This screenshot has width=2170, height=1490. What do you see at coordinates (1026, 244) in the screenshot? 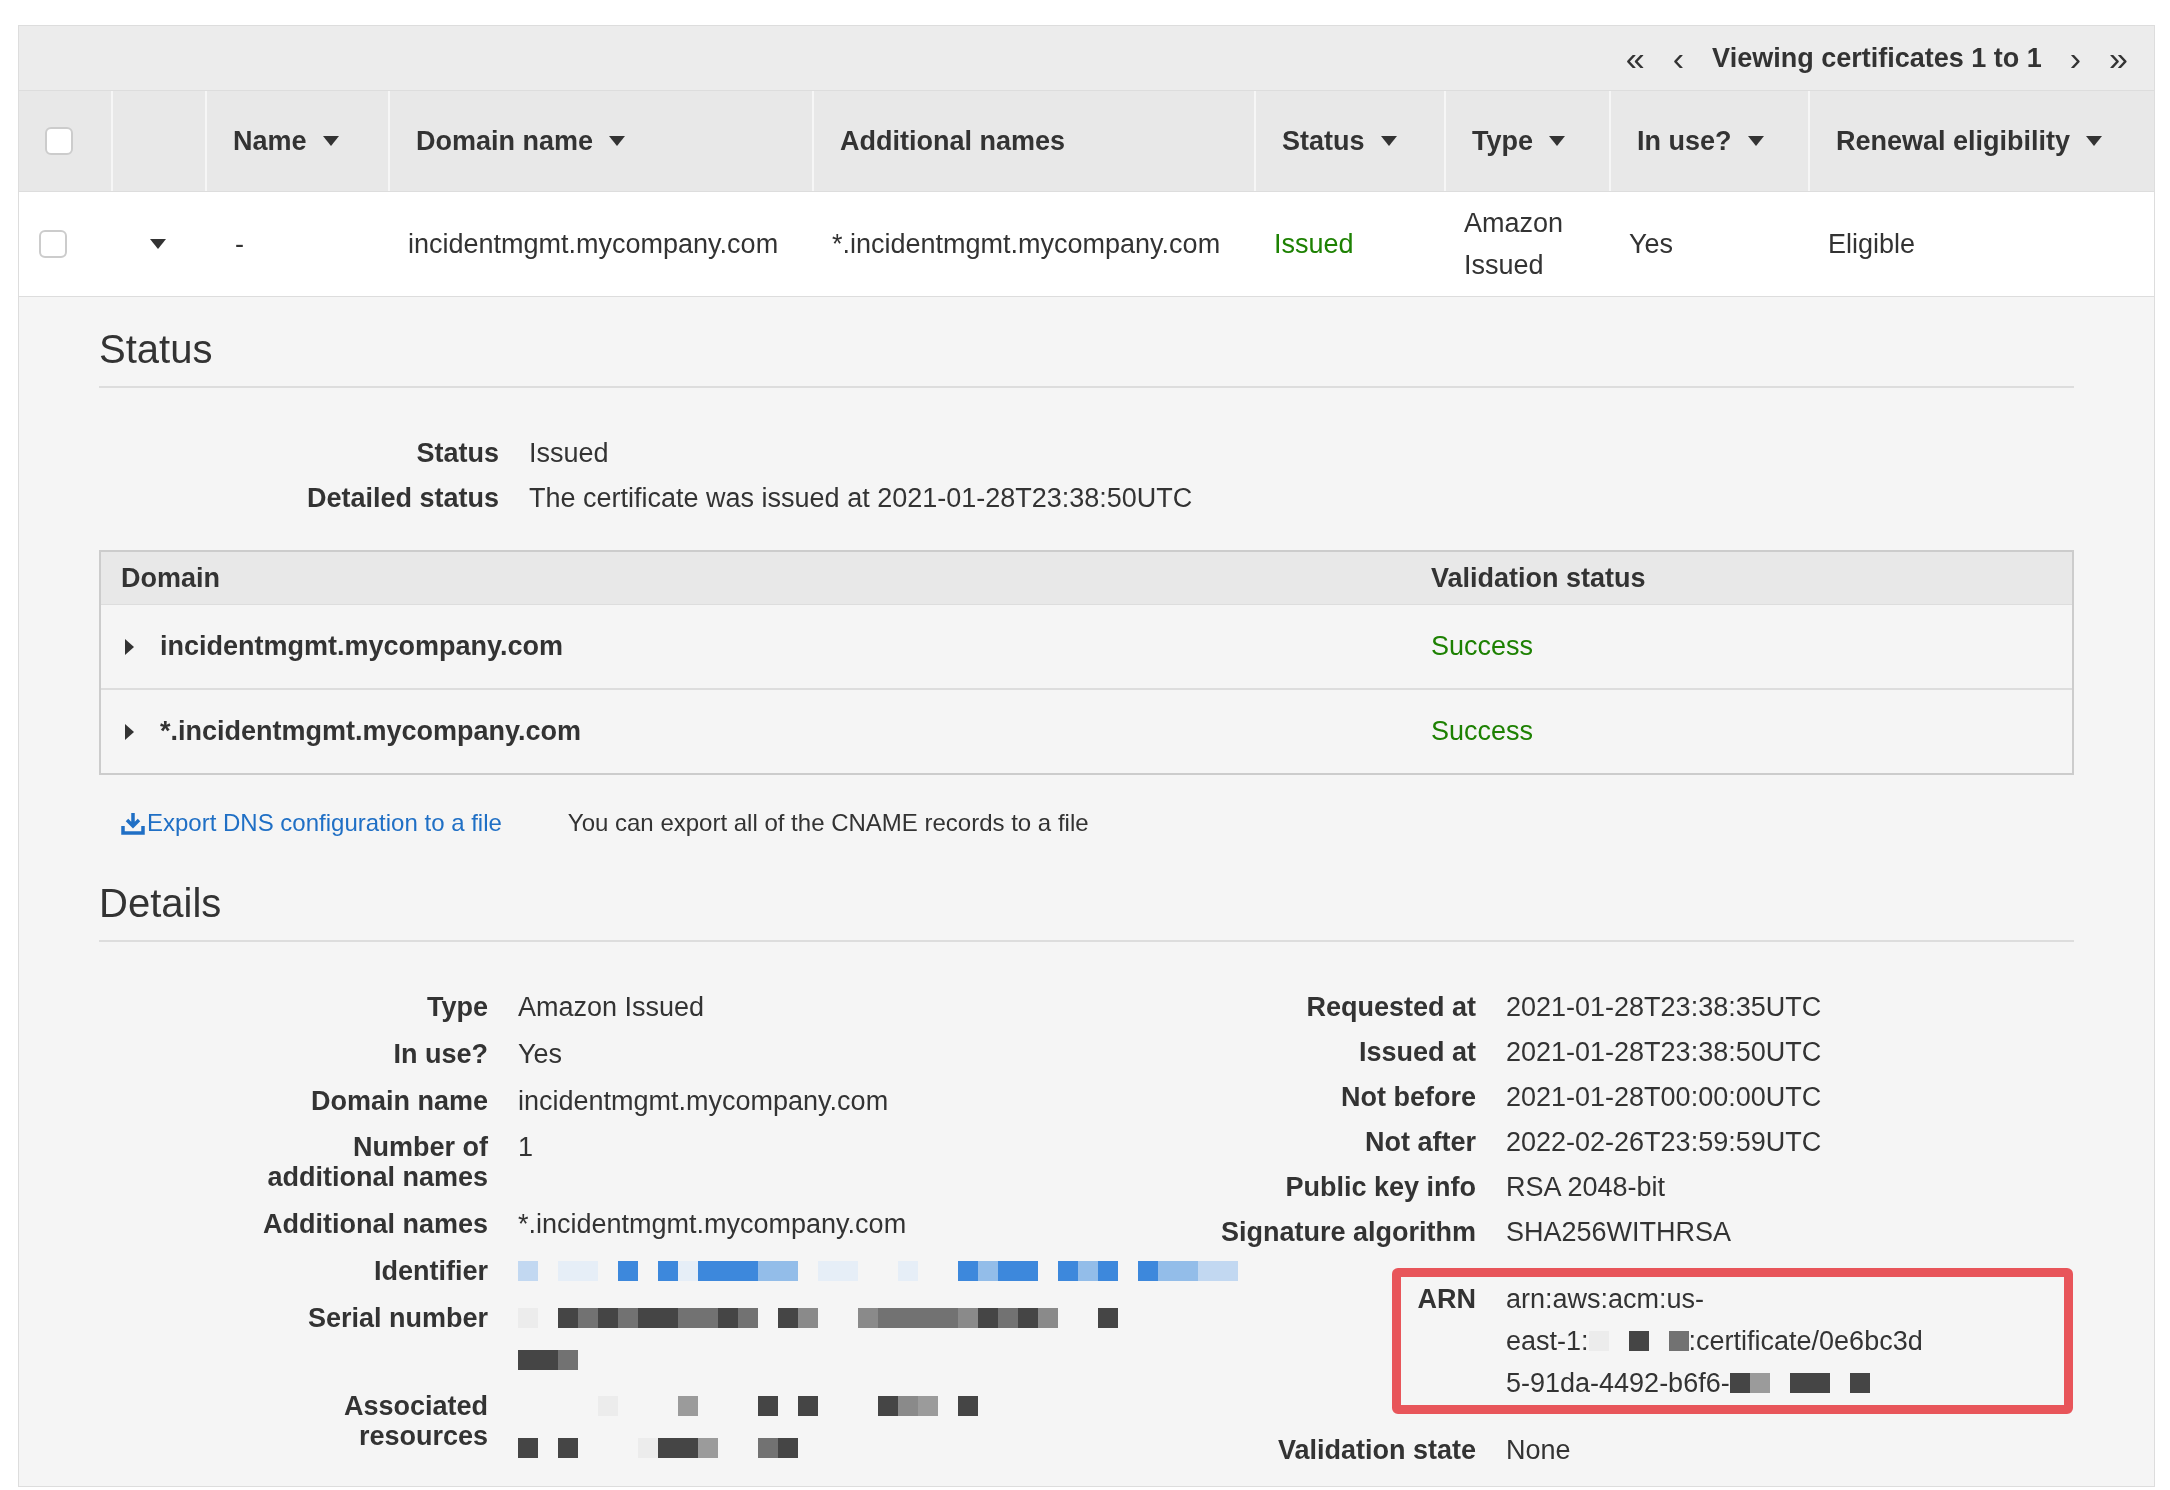
I see `table-cell-text: *.incidentmgmt.mycompany.com` at bounding box center [1026, 244].